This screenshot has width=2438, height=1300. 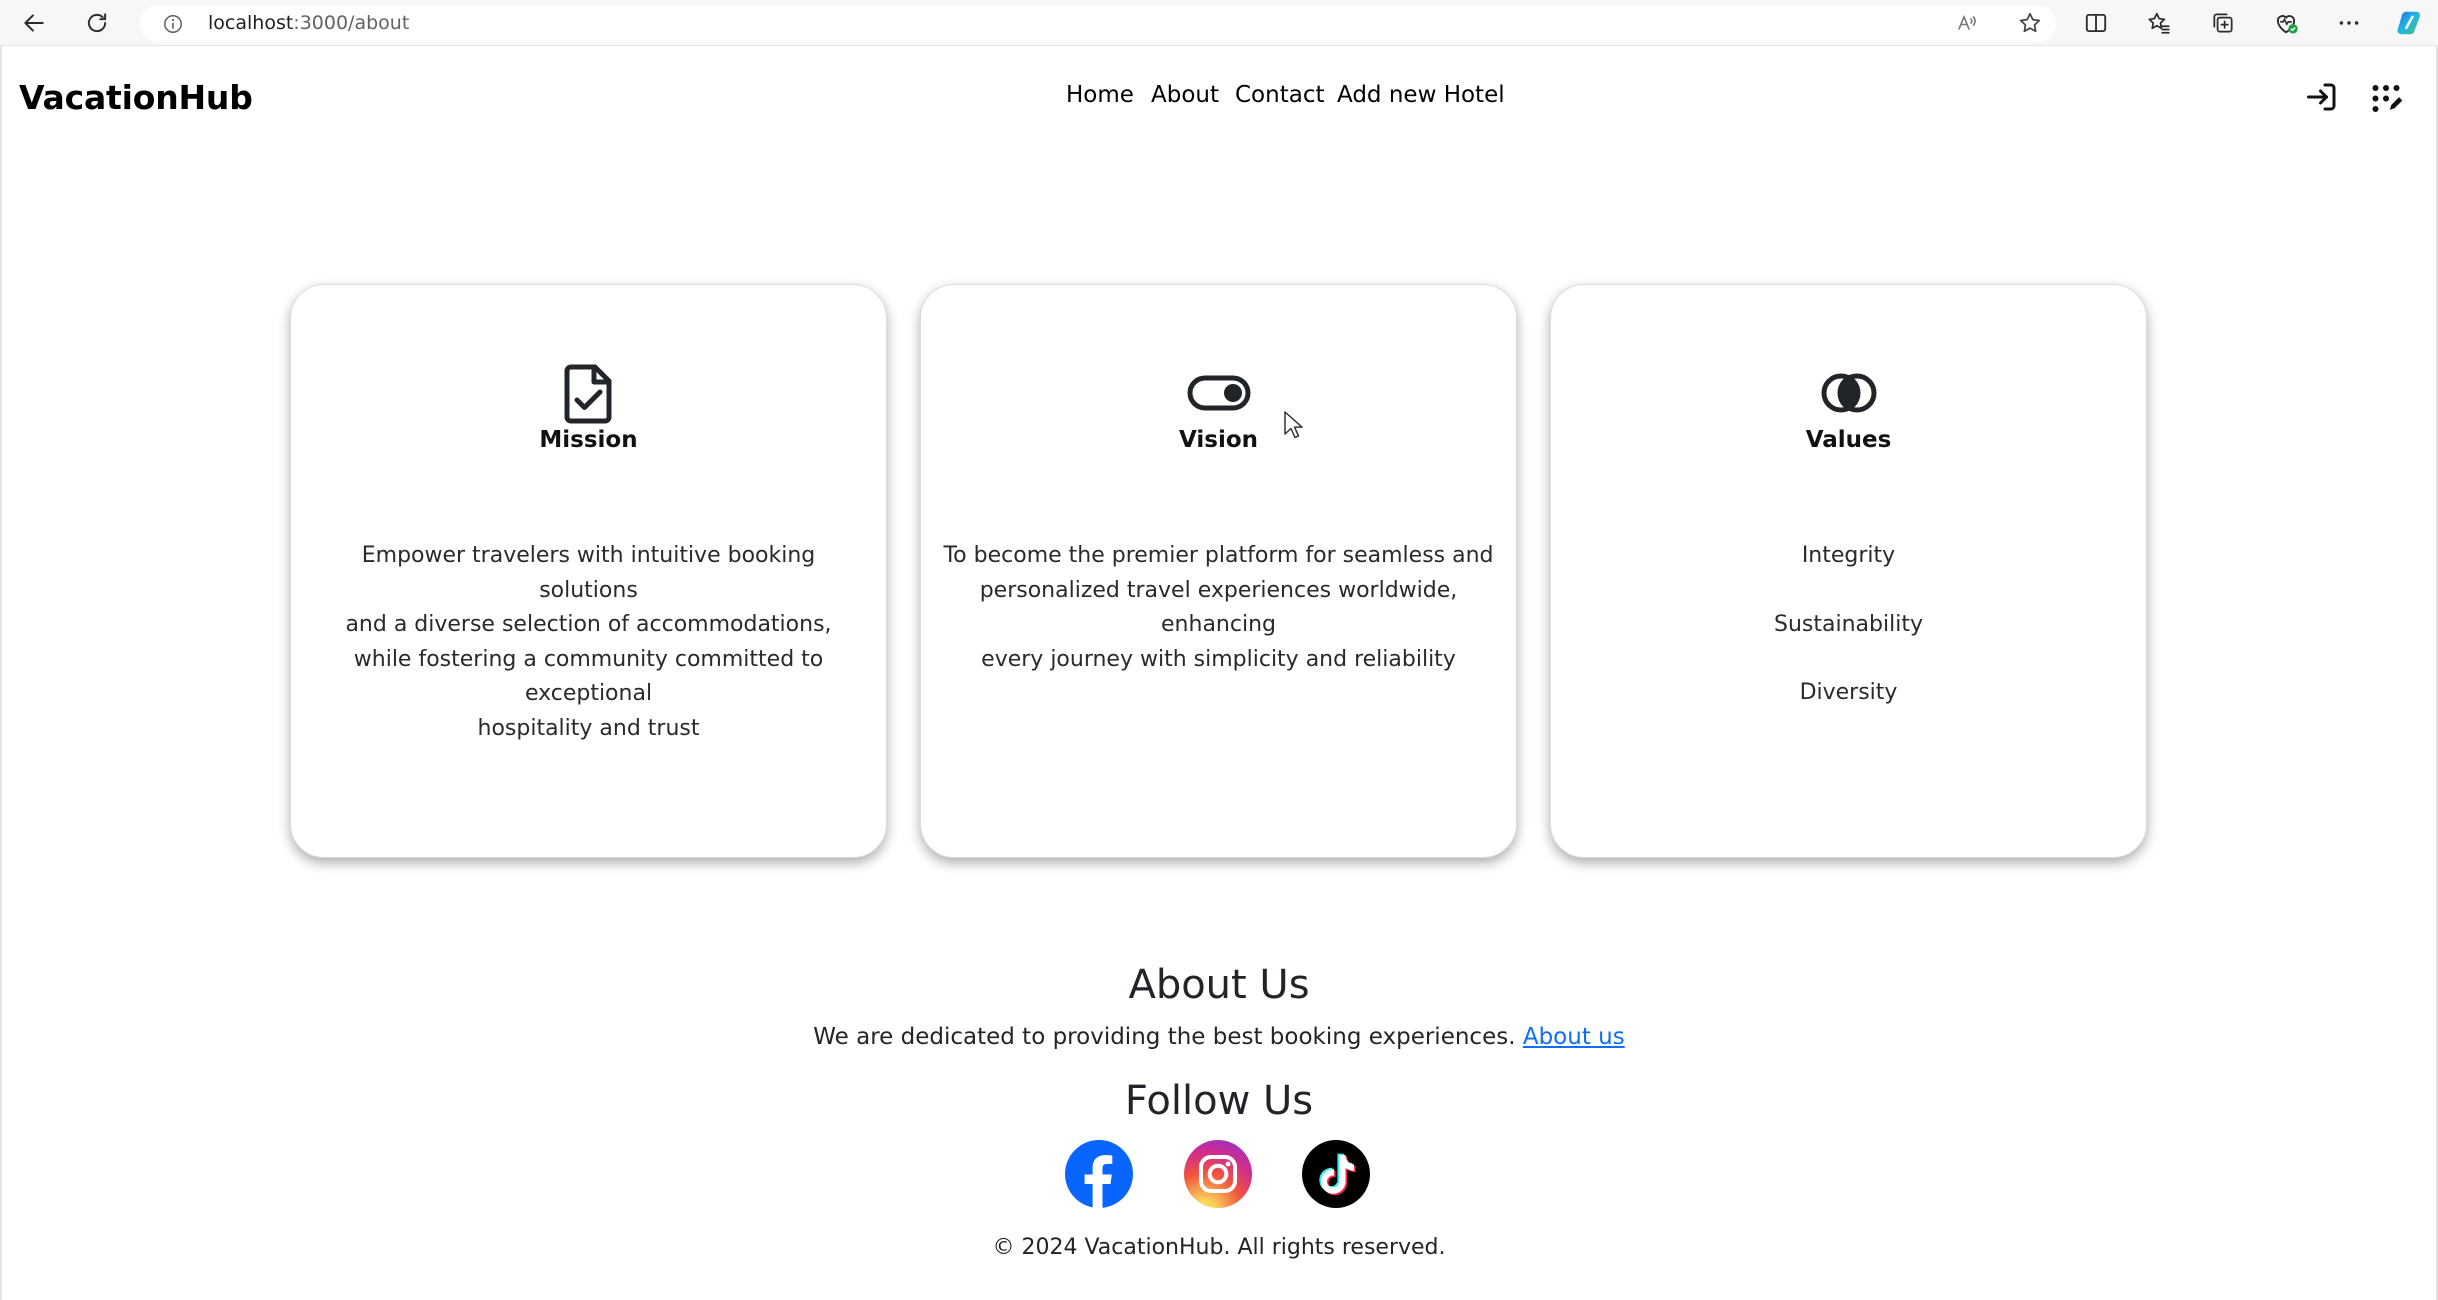 I want to click on toggle-on-icon, so click(x=1219, y=393).